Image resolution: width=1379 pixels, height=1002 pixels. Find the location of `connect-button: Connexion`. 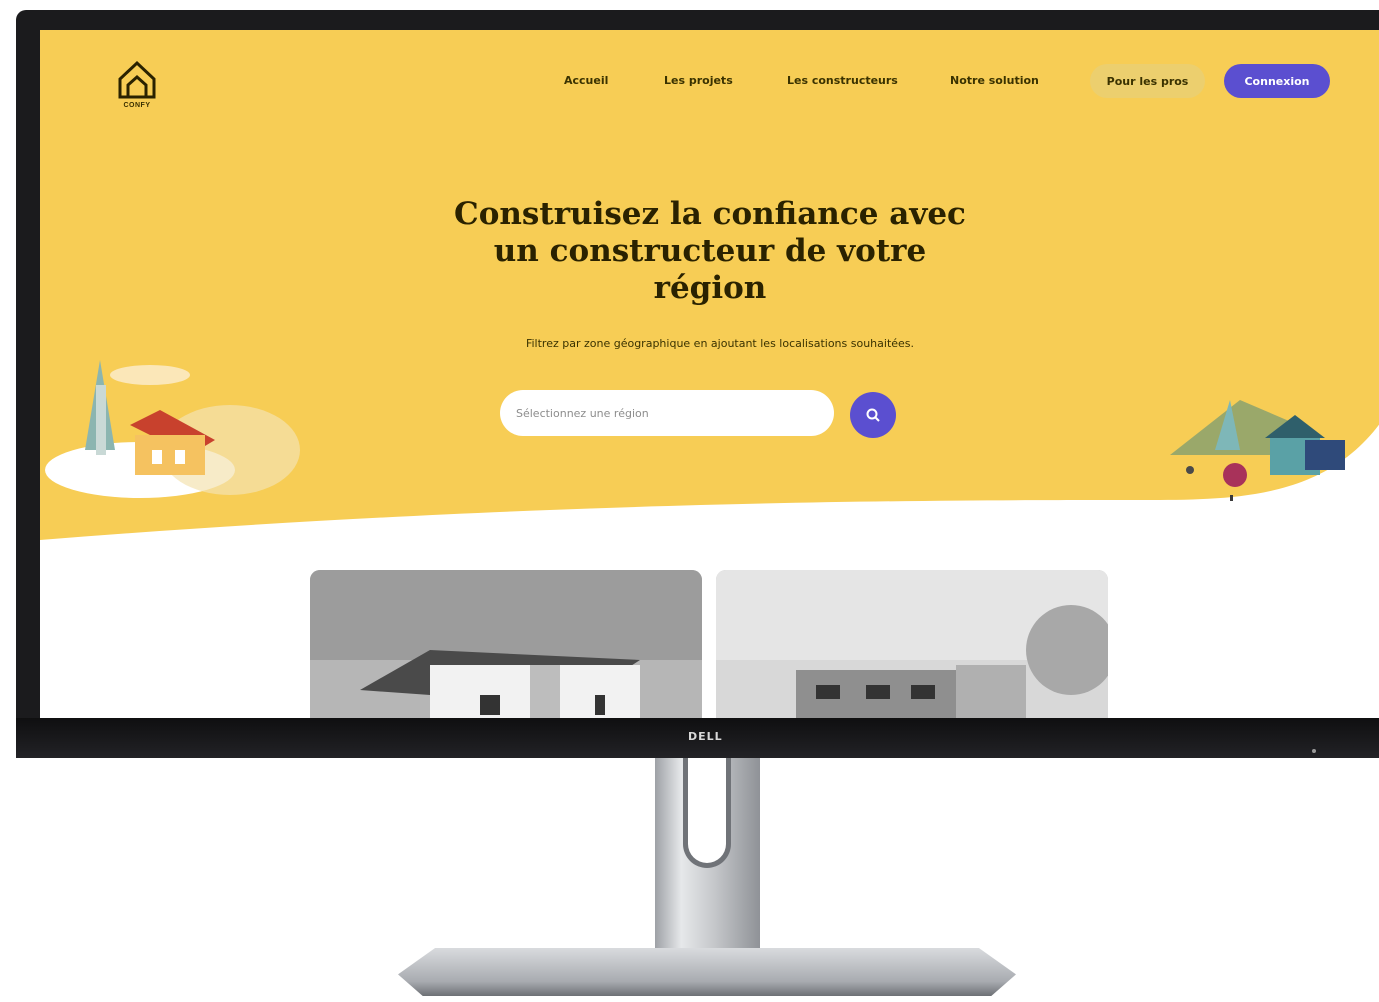

connect-button: Connexion is located at coordinates (1277, 81).